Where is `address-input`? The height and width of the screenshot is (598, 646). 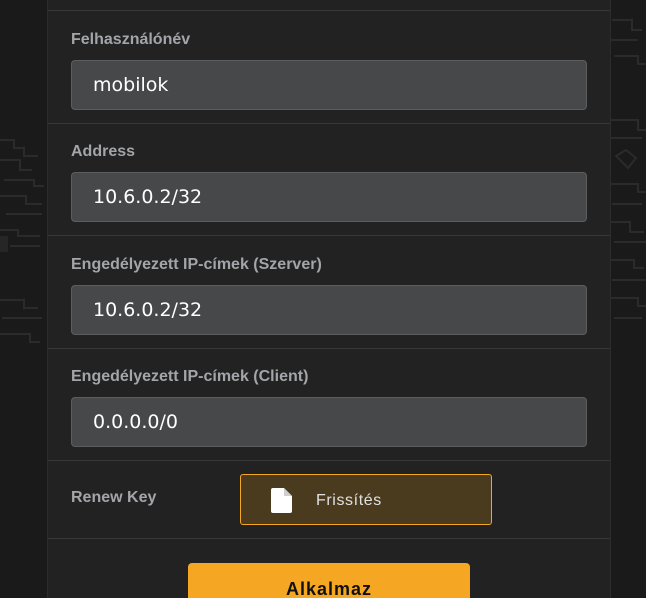 address-input is located at coordinates (329, 197).